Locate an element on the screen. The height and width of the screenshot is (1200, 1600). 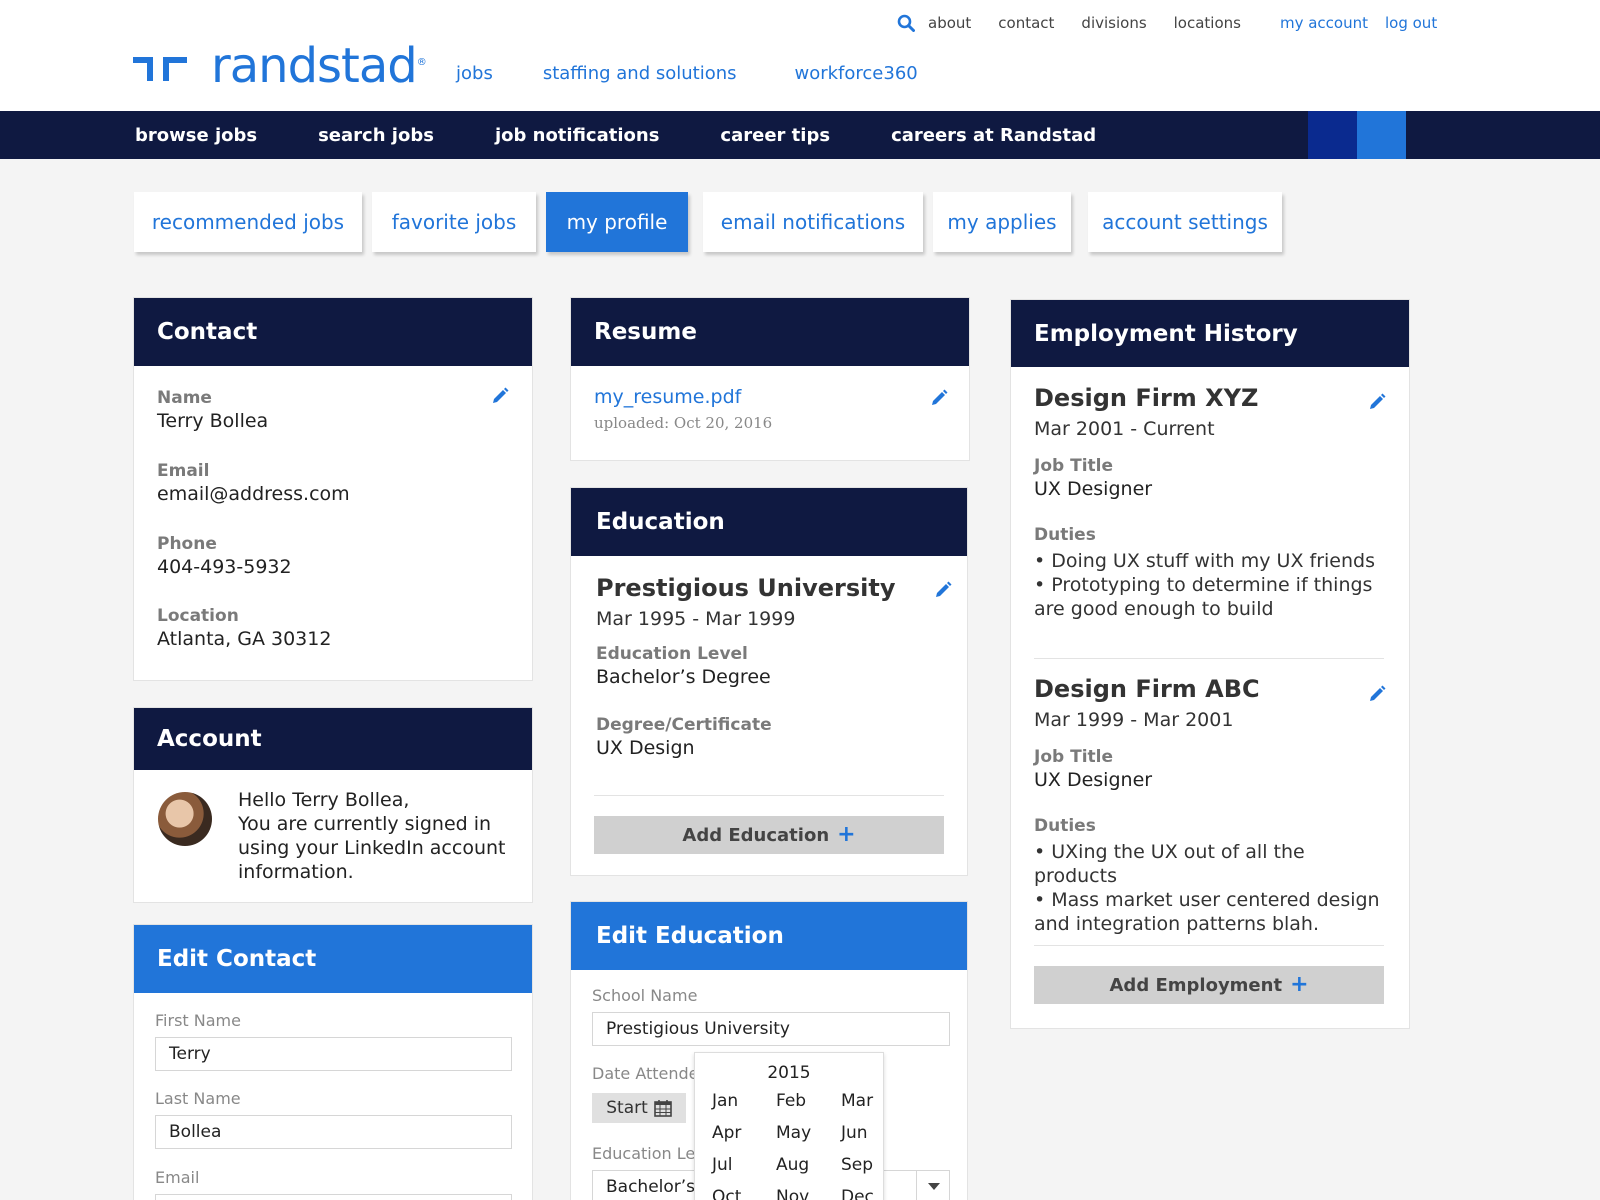
account-message-line: Hello Terry Bollea, is located at coordinates (324, 800).